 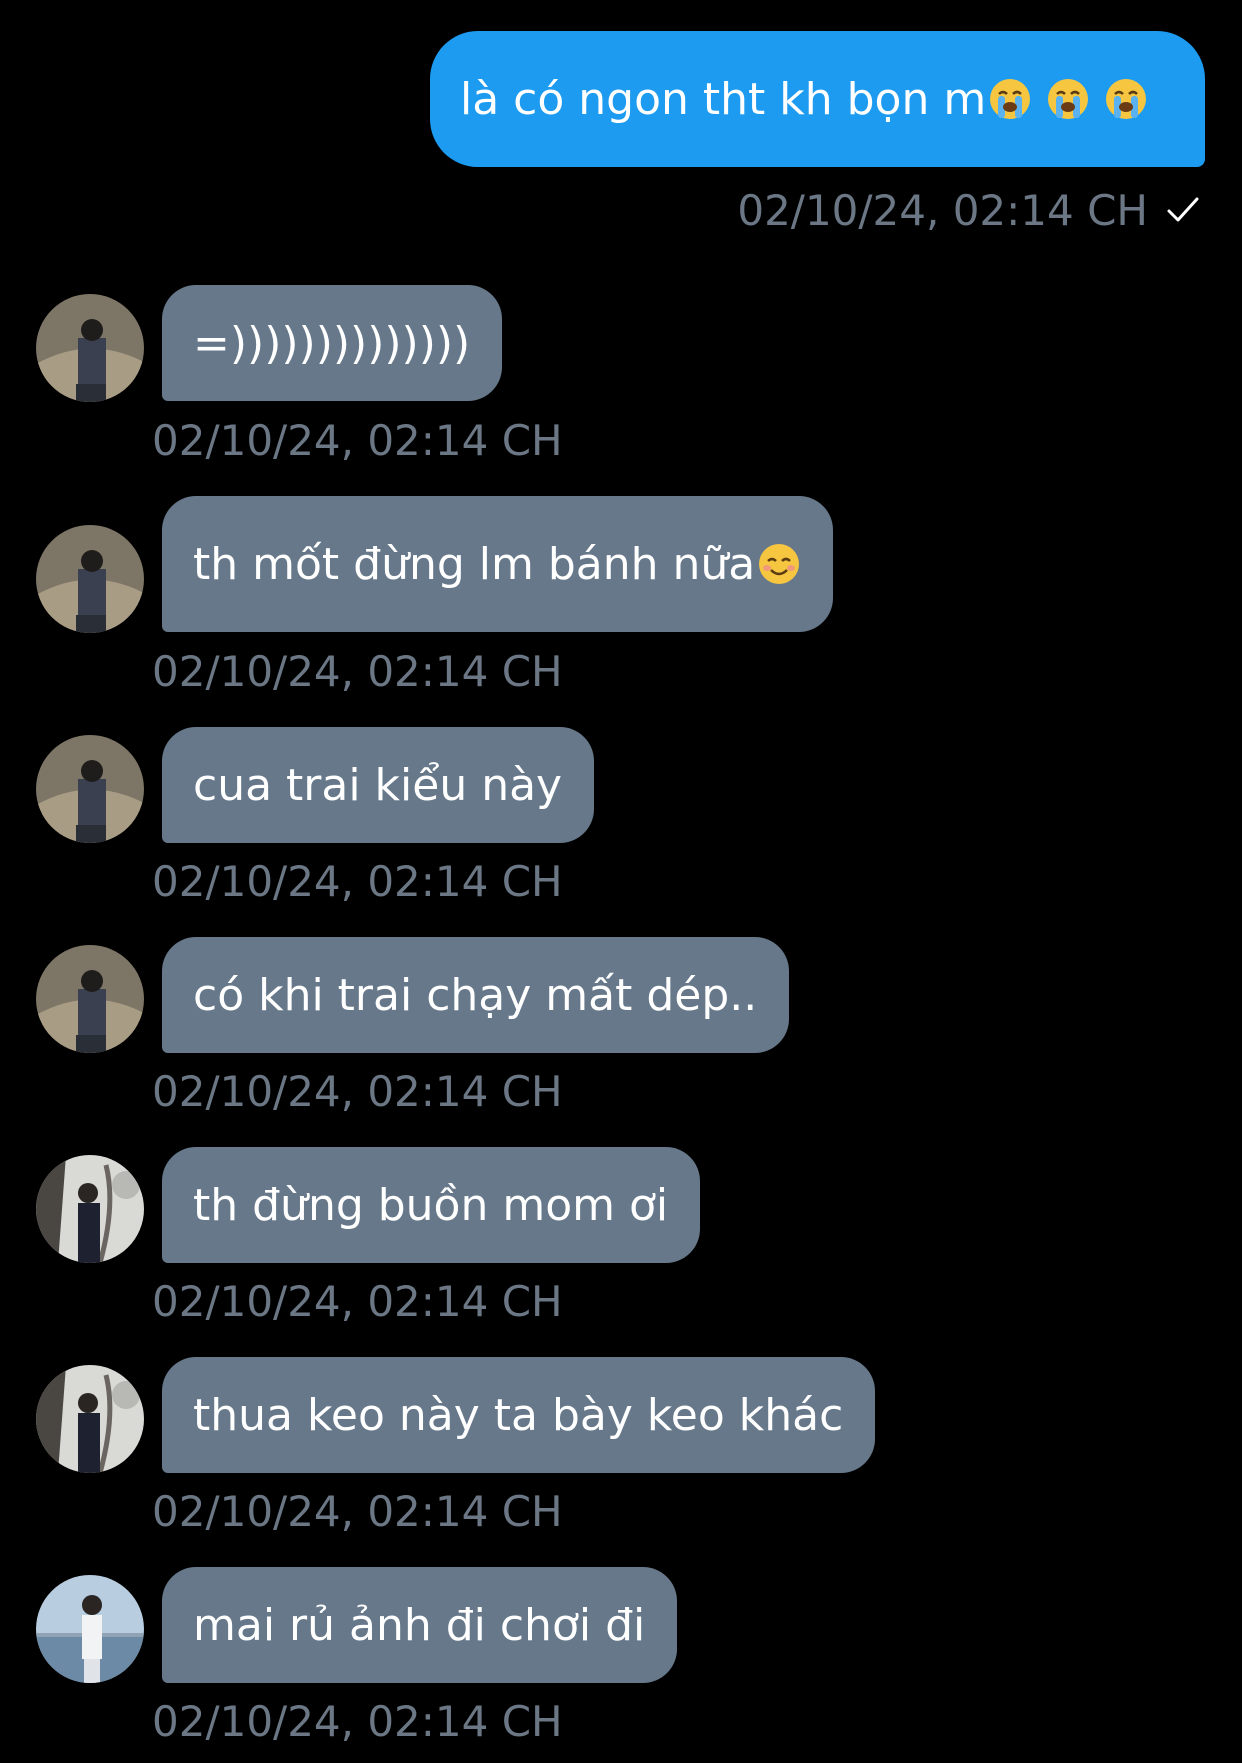 I want to click on incoming-message-text: mai rủ ảnh đi chơi đi, so click(x=419, y=1625).